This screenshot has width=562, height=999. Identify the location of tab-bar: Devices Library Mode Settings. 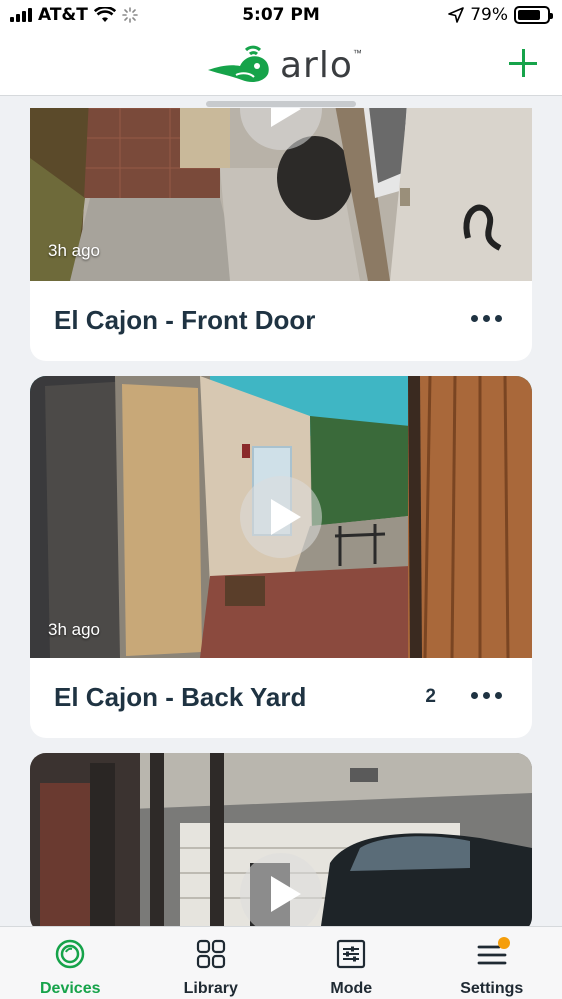
(281, 962).